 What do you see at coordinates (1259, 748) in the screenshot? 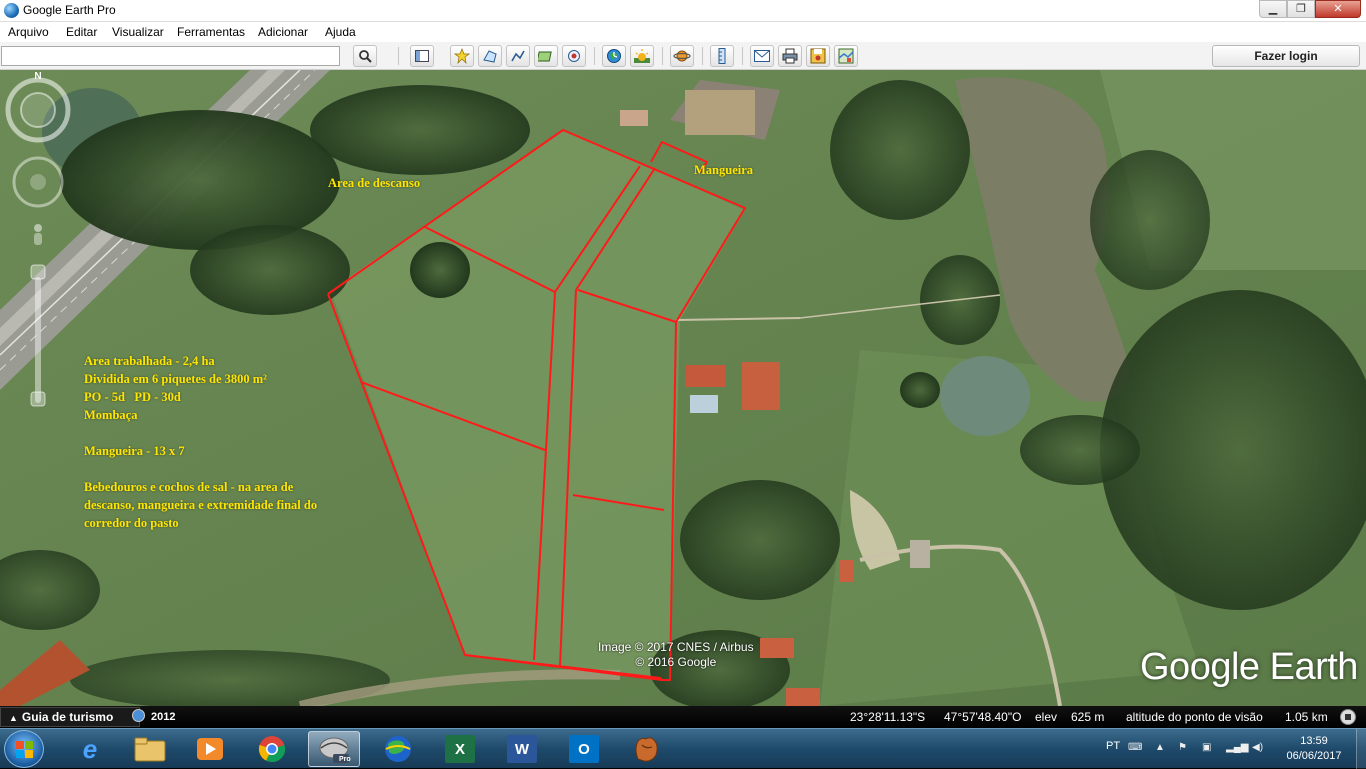
I see `volume-icon: ◀)` at bounding box center [1259, 748].